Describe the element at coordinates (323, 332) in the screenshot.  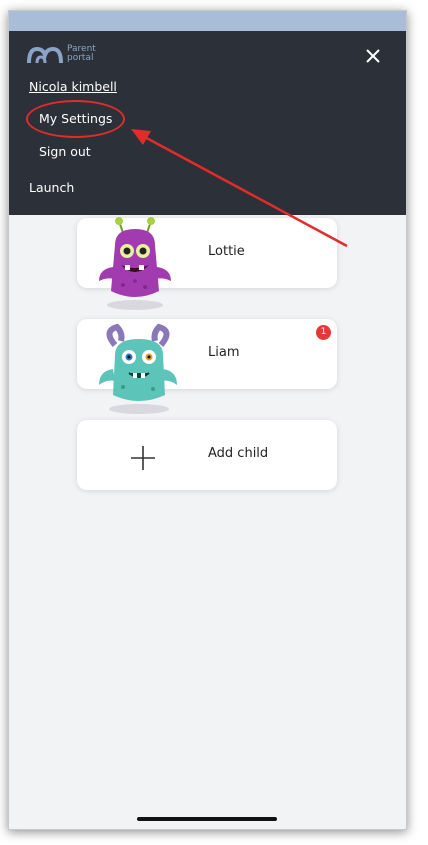
I see `notification-badge: 1` at that location.